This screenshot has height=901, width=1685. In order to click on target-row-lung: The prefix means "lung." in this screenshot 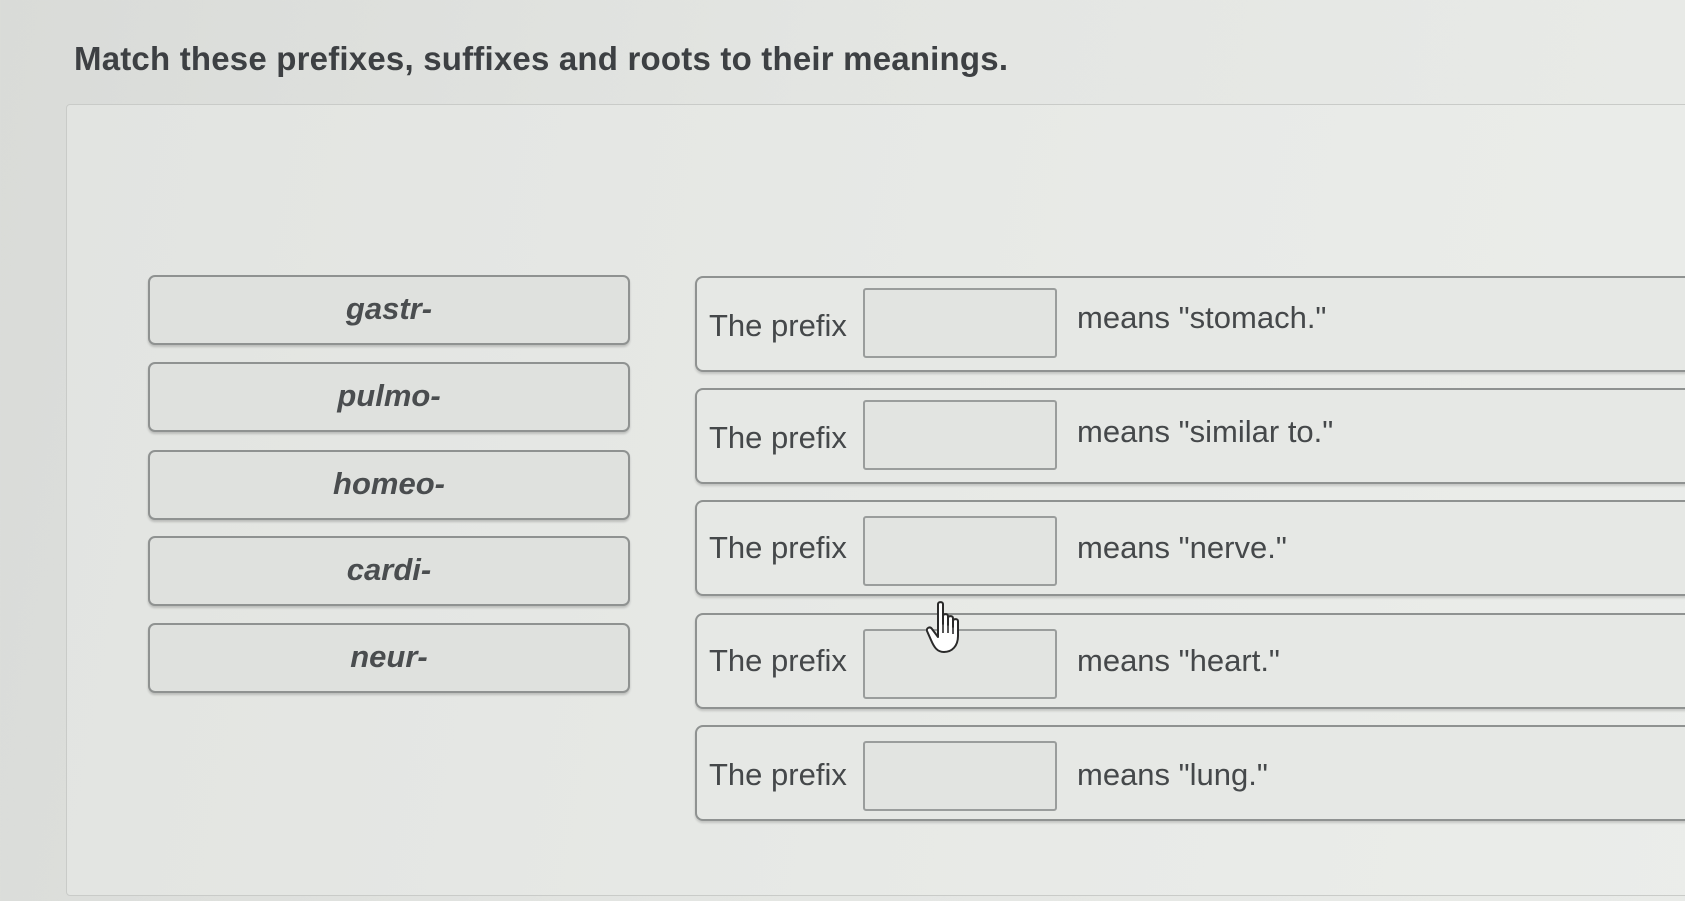, I will do `click(1190, 773)`.